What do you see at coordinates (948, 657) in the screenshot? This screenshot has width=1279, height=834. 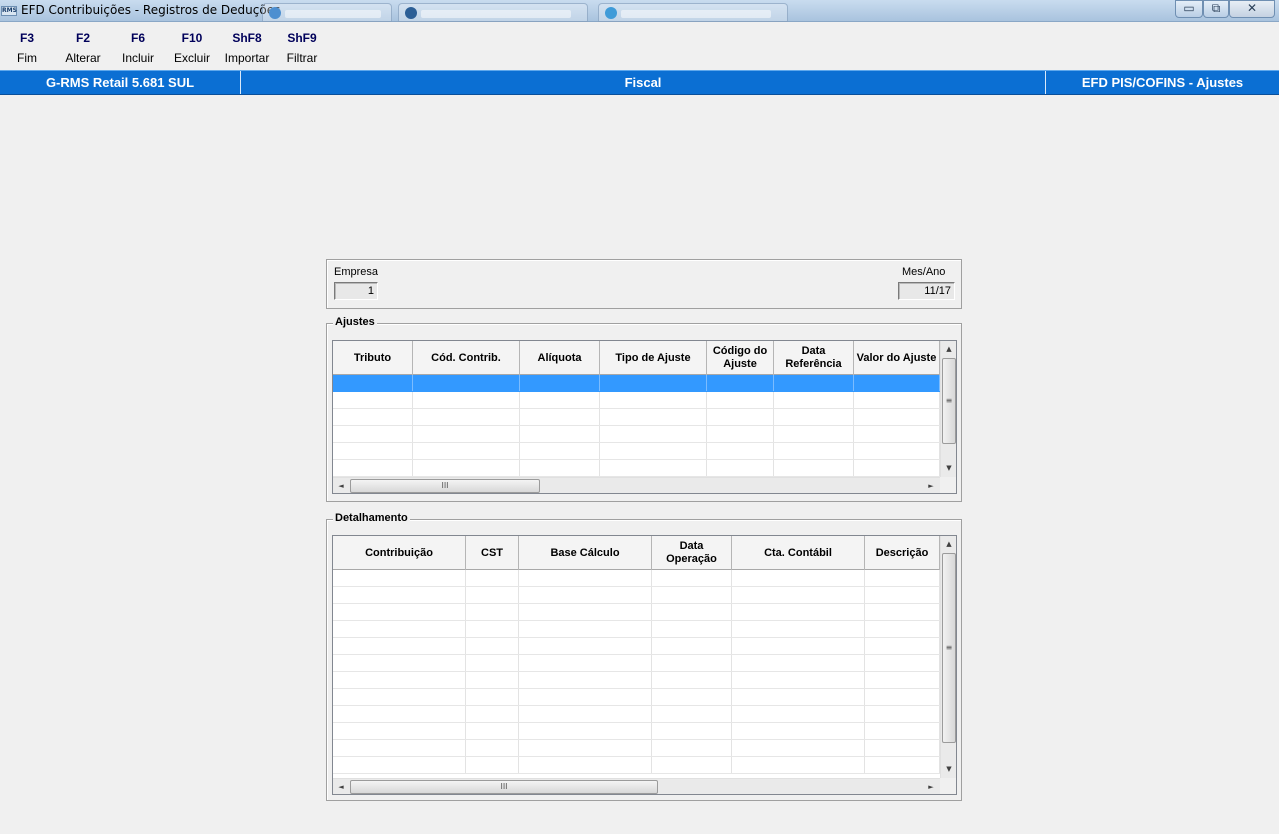 I see `detalhamento-vertical-scrollbar: ▲ ≡ ▼` at bounding box center [948, 657].